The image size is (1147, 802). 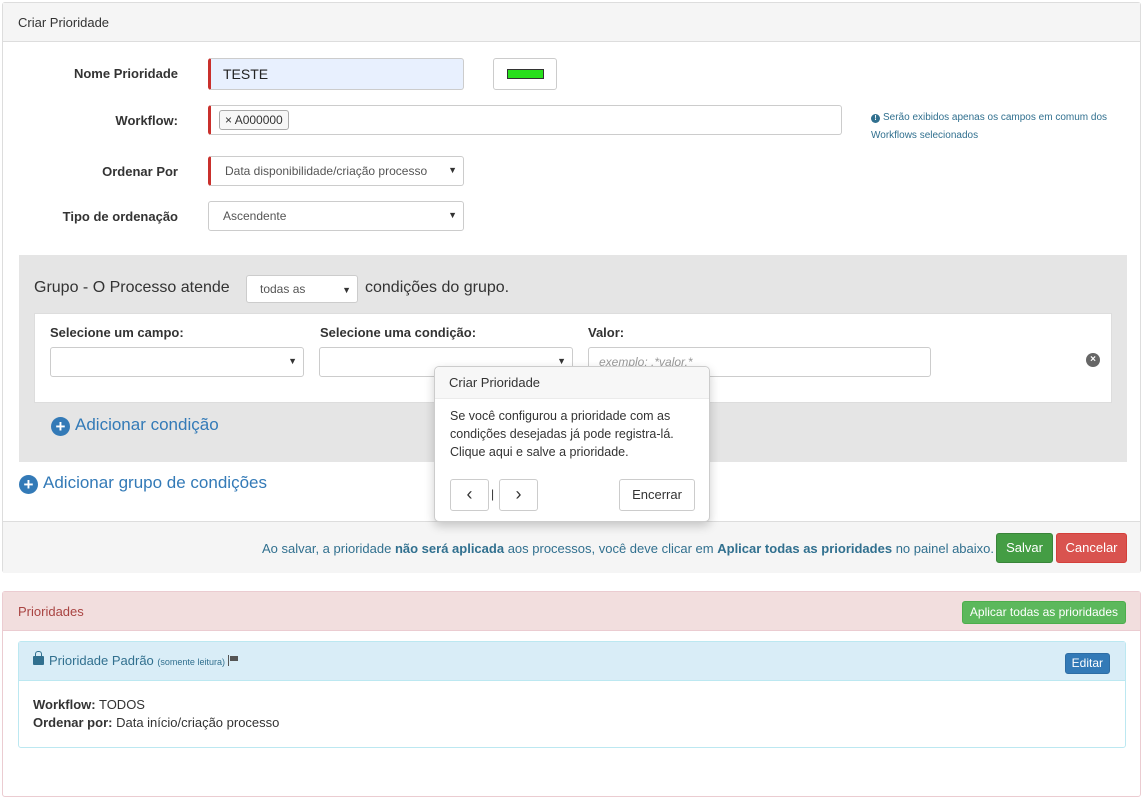 What do you see at coordinates (326, 171) in the screenshot?
I see `order-by-value: Data disponibilidade/criação processo` at bounding box center [326, 171].